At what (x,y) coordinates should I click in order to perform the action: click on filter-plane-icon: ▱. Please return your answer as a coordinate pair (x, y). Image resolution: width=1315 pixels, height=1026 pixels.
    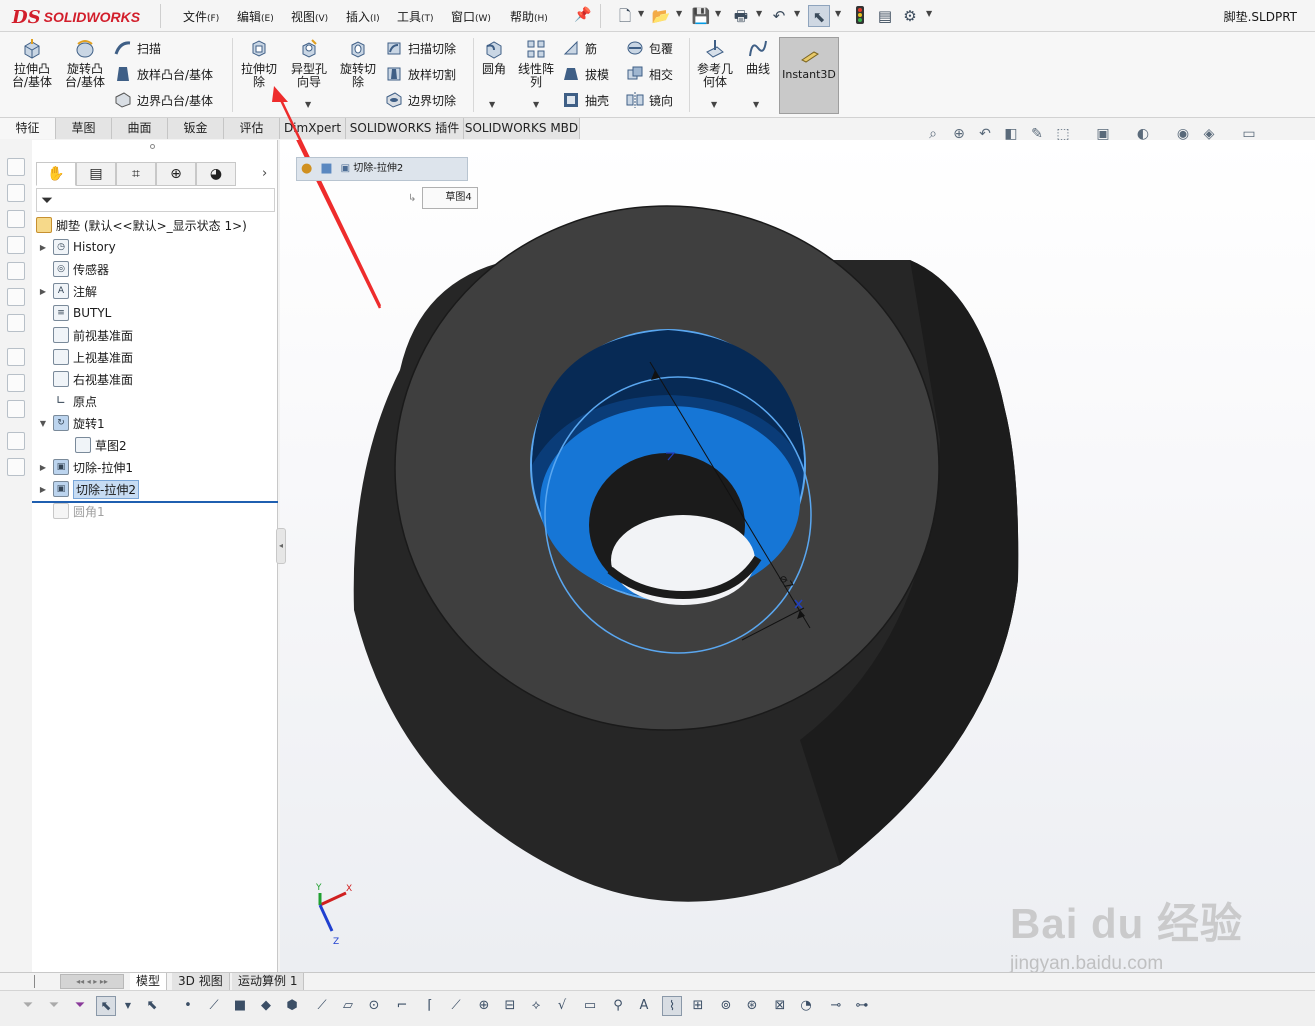
    Looking at the image, I should click on (348, 1006).